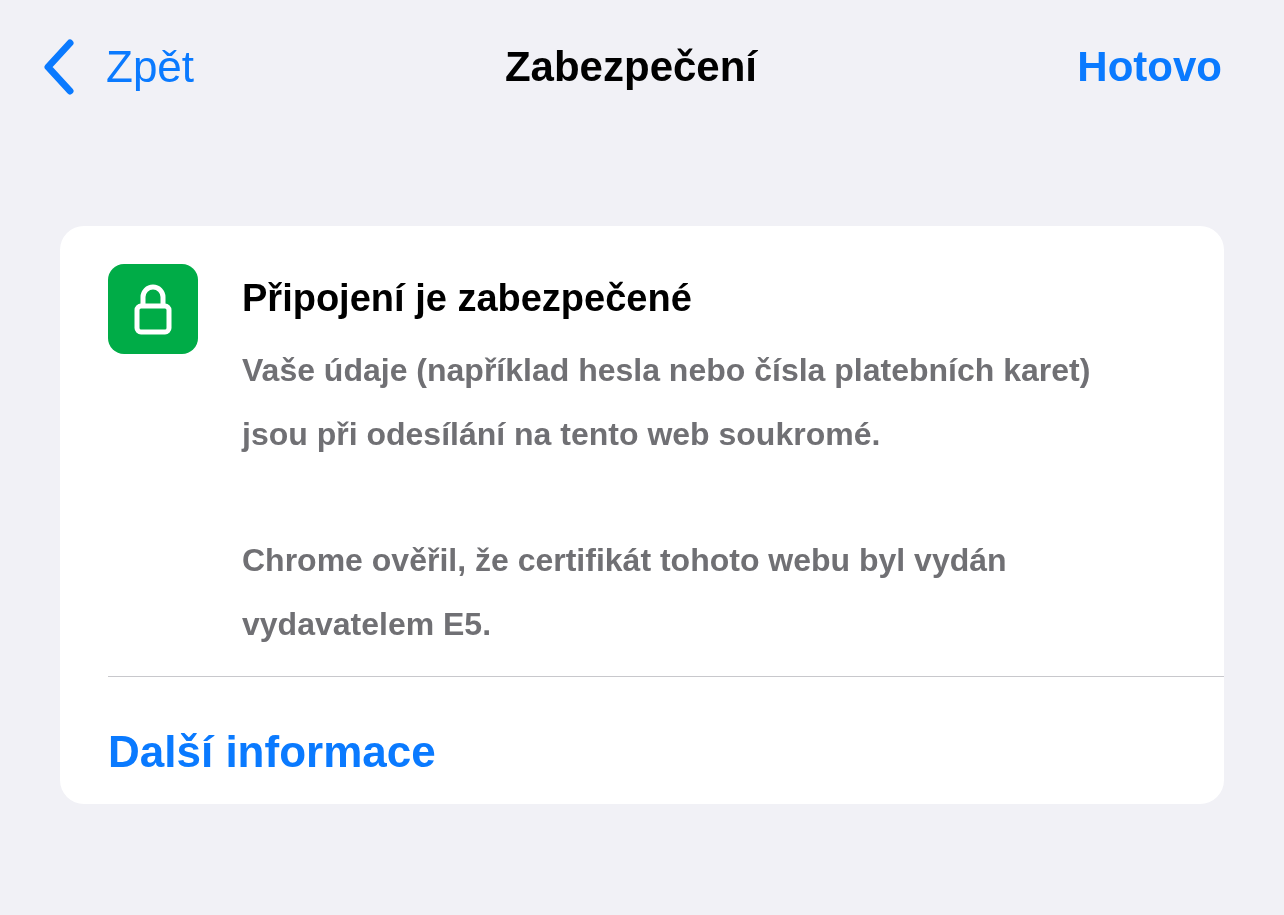  Describe the element at coordinates (631, 67) in the screenshot. I see `screen-title: Zabezpečení` at that location.